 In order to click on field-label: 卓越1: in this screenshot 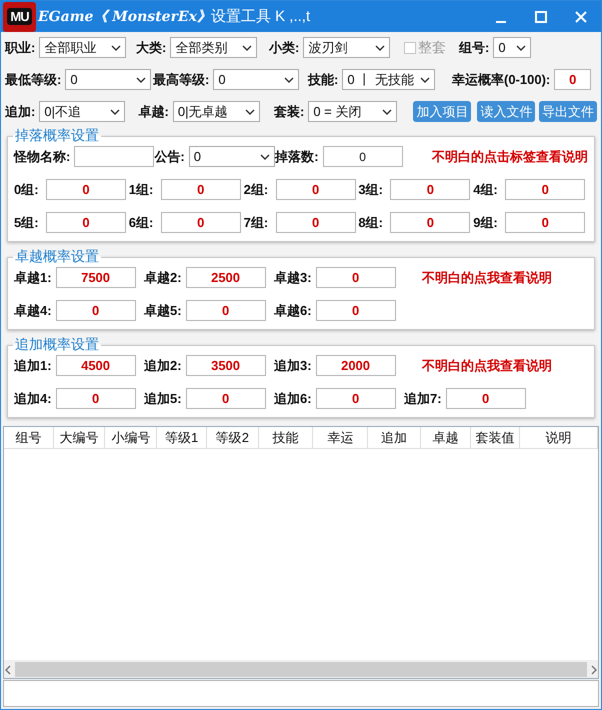, I will do `click(33, 277)`.